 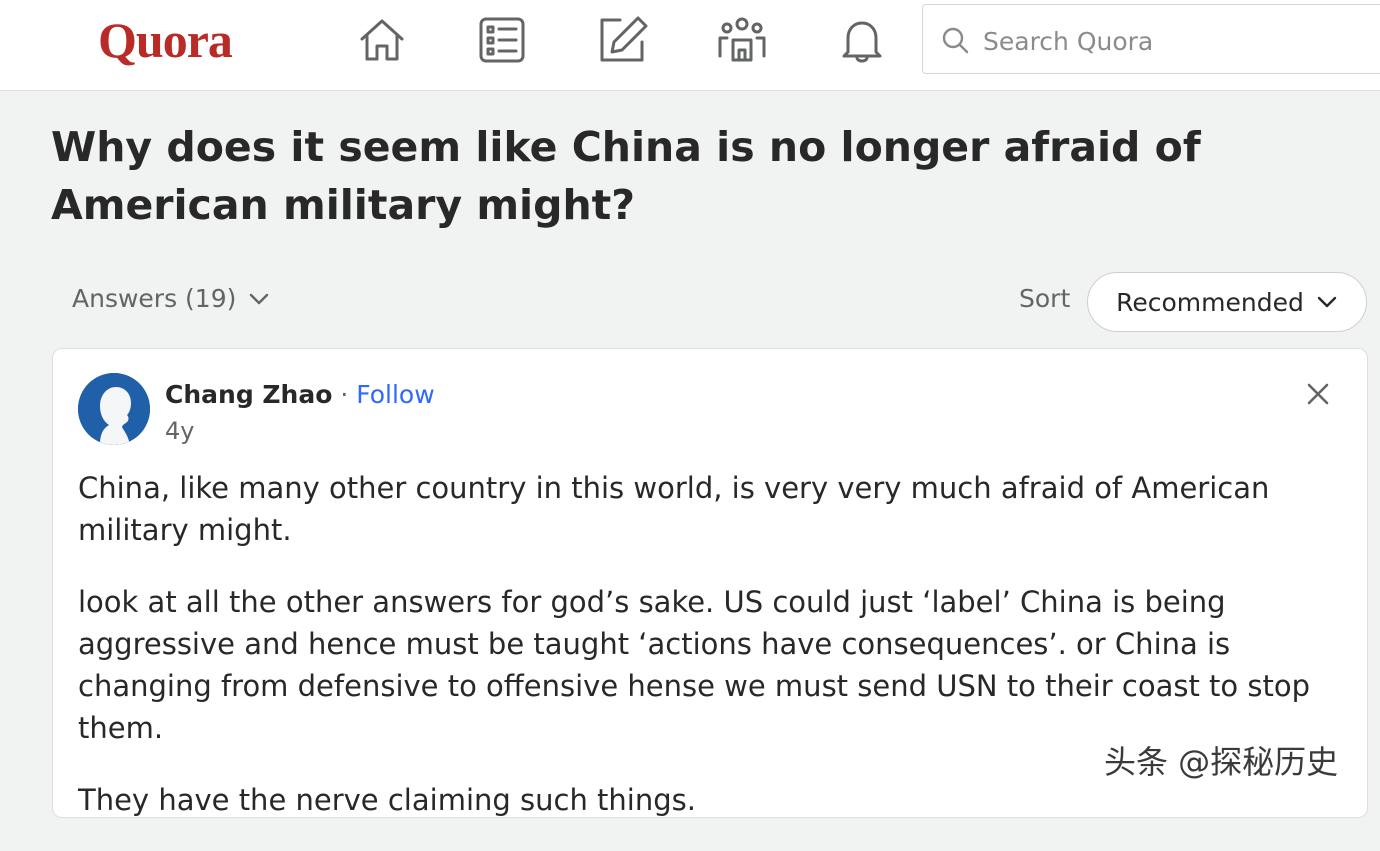 I want to click on answer-author-line: Chang Zhao · Follow, so click(x=300, y=395).